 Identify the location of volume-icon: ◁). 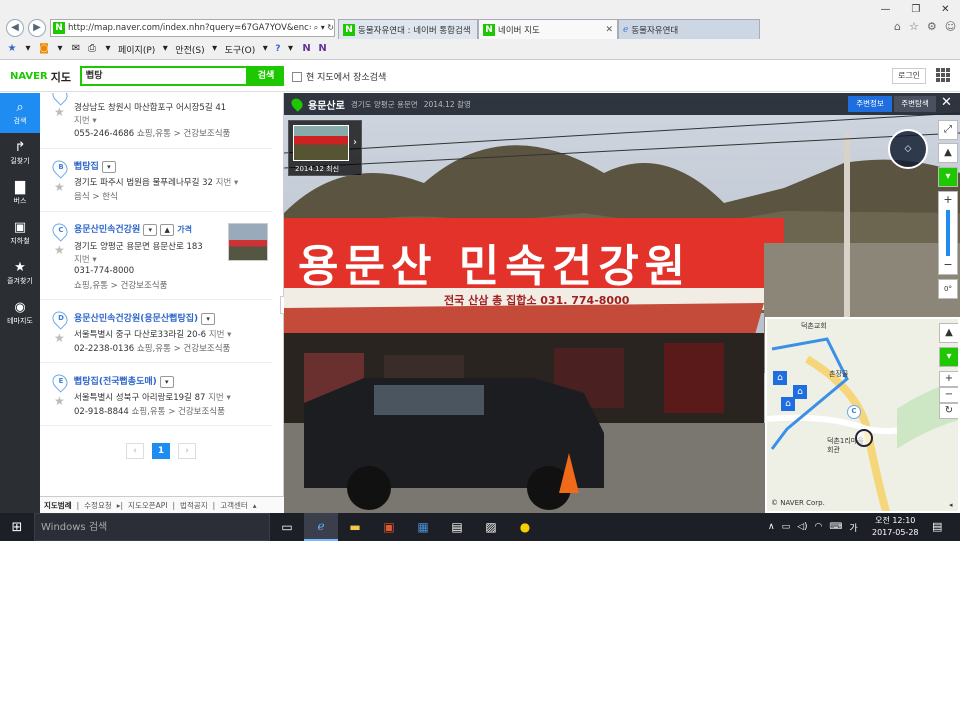
(802, 527).